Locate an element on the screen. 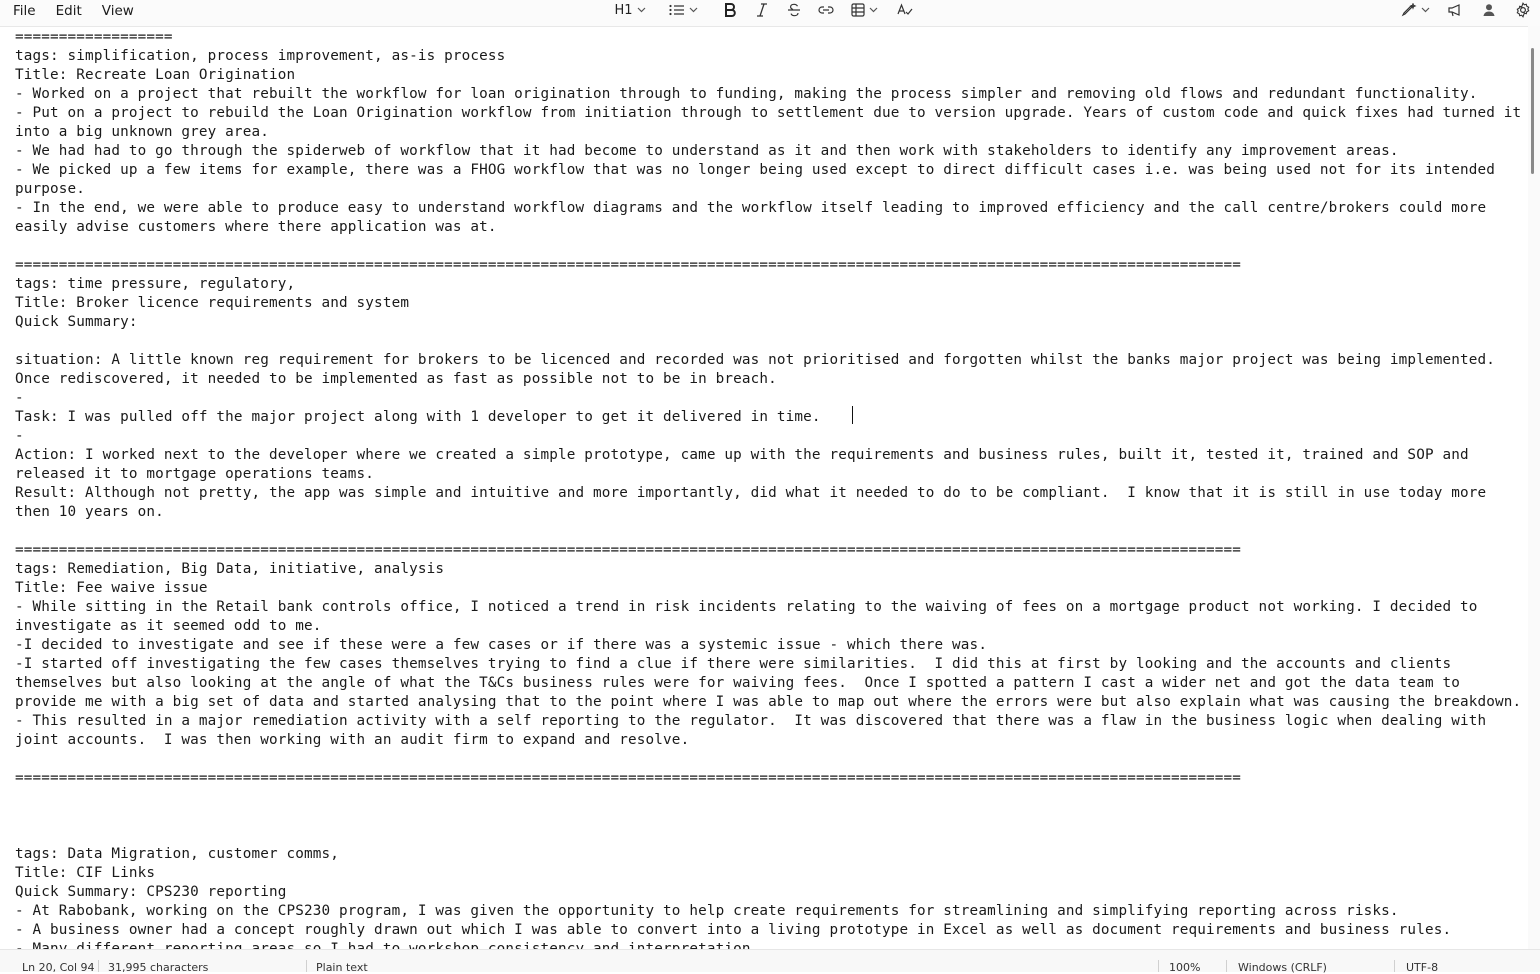 The image size is (1540, 974). clear-formatting-button is located at coordinates (905, 10).